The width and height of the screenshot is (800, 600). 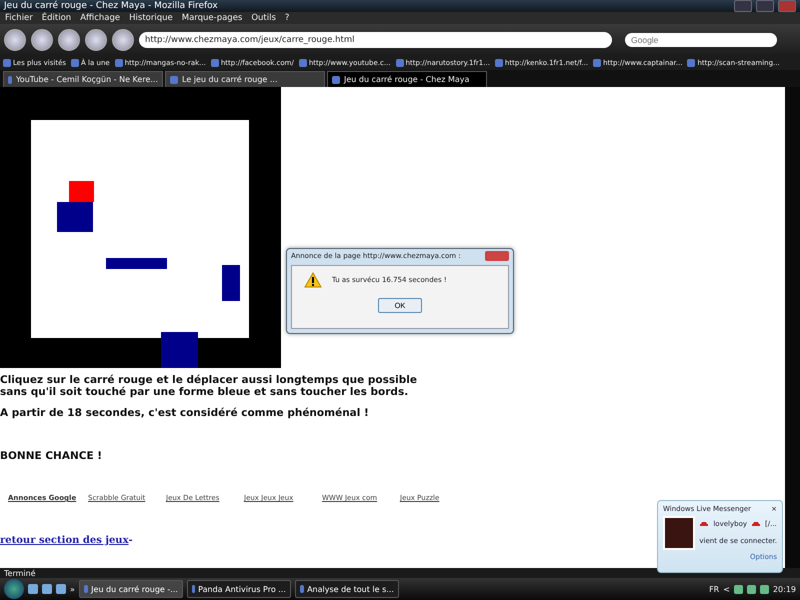 I want to click on clock: 20:19, so click(x=784, y=589).